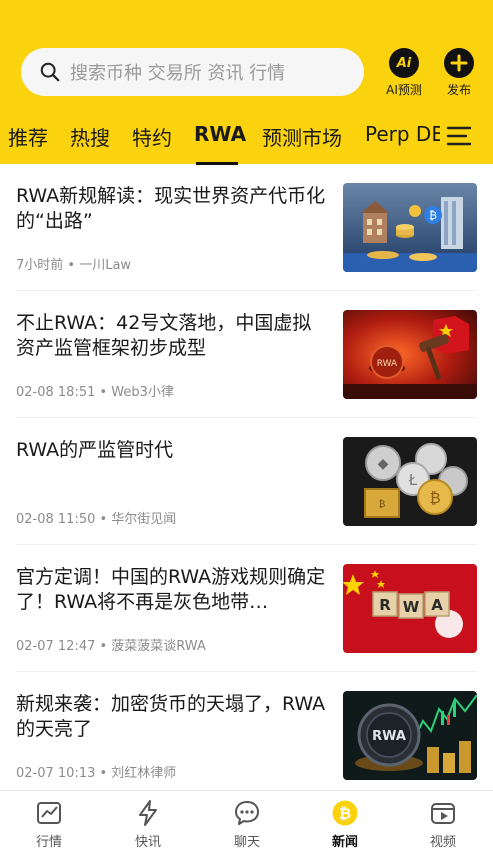  What do you see at coordinates (443, 813) in the screenshot?
I see `video-icon` at bounding box center [443, 813].